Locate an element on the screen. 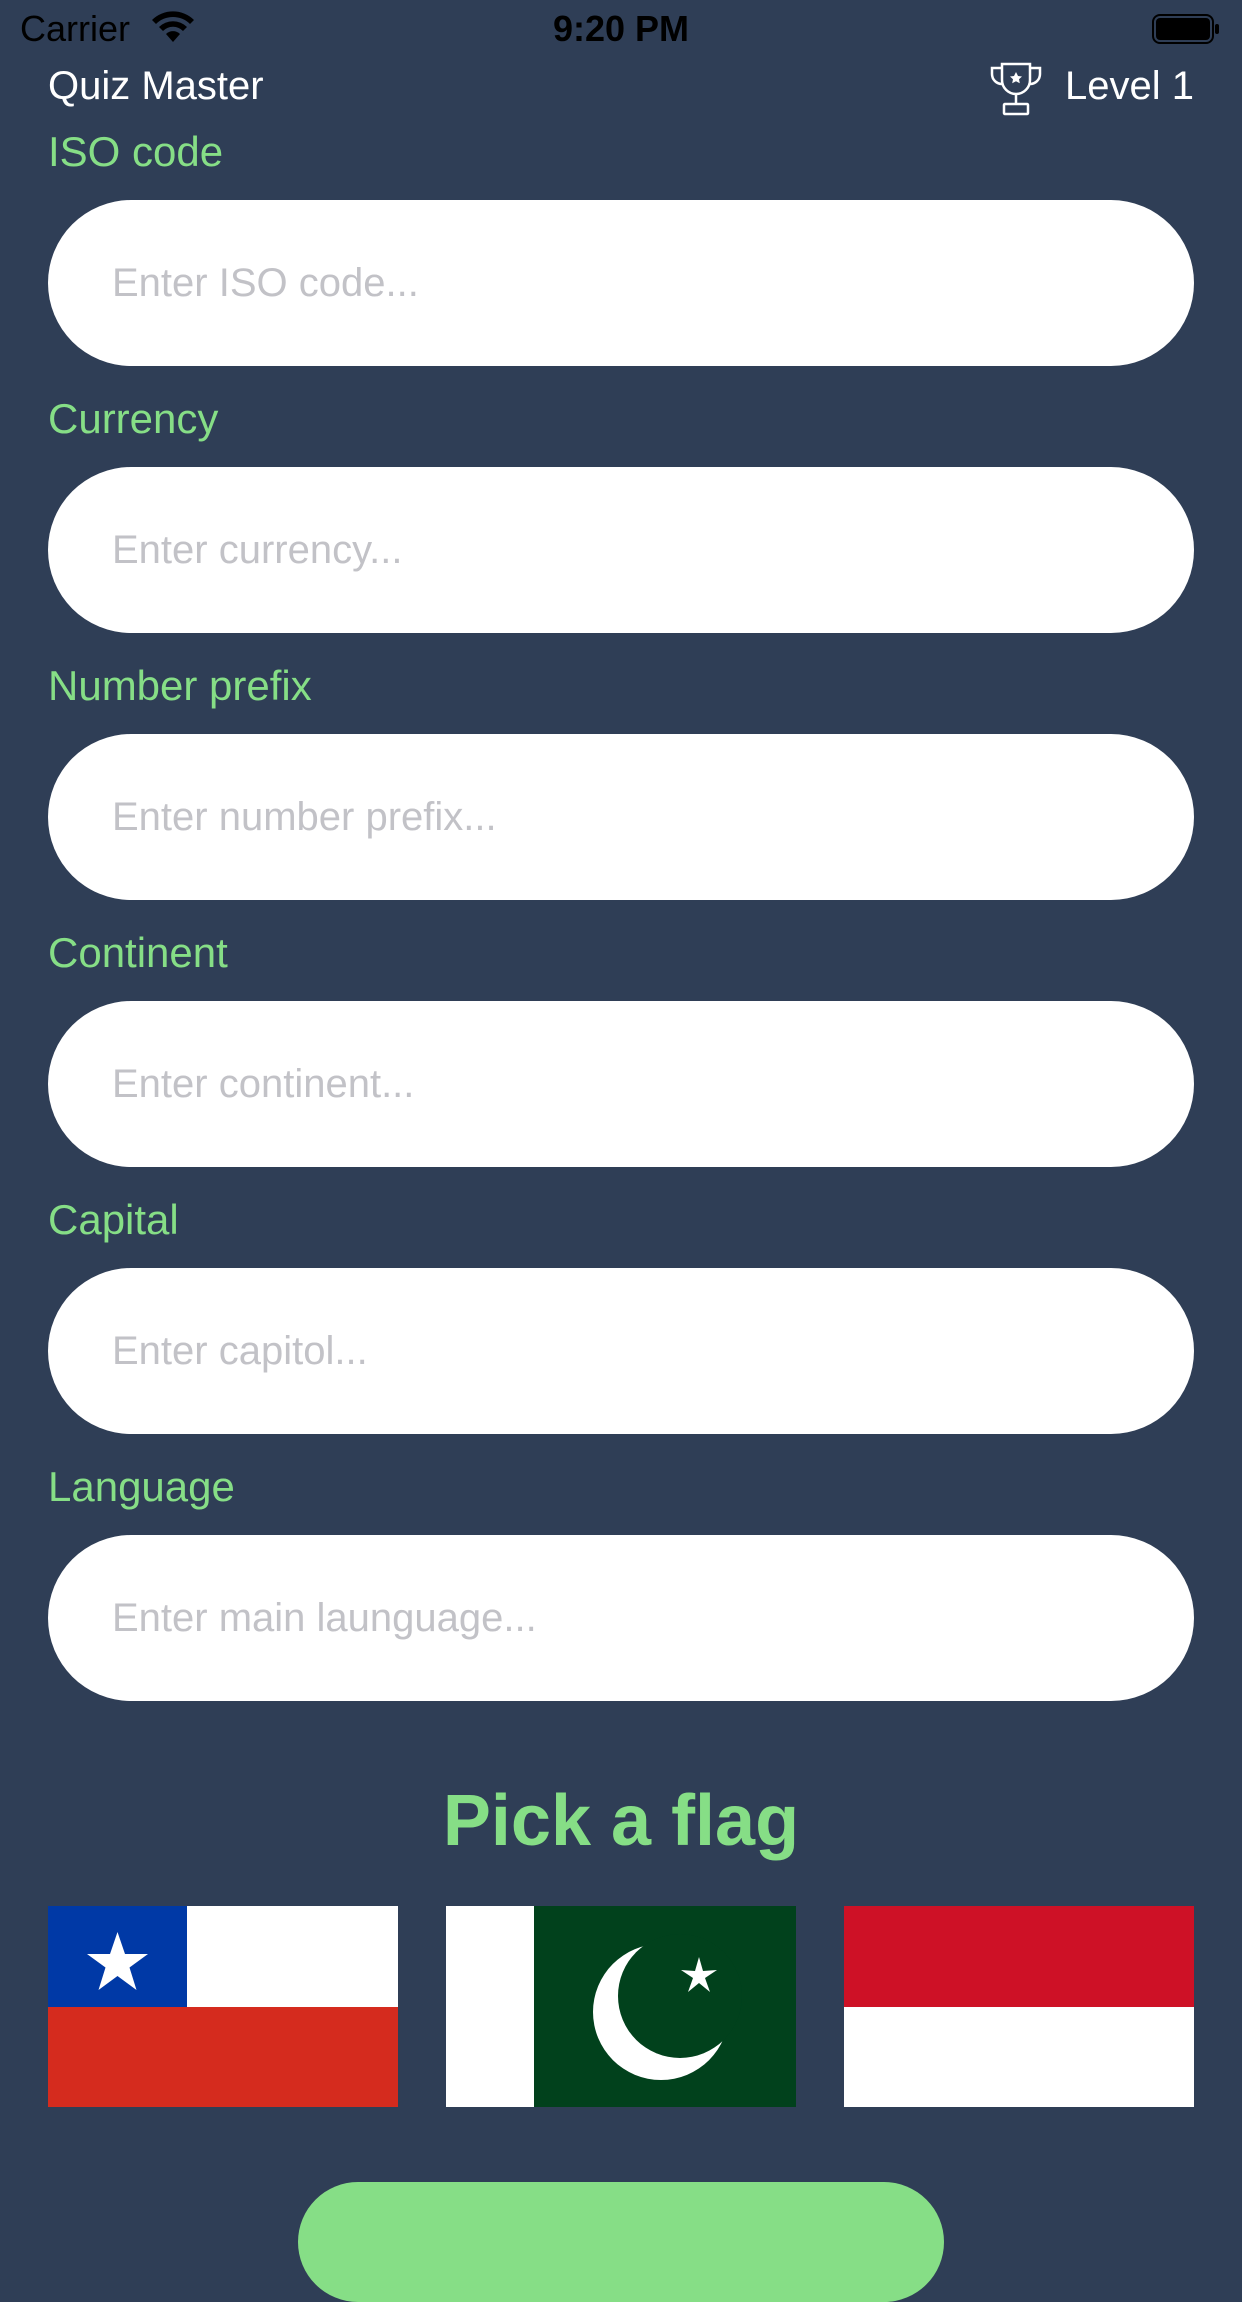 This screenshot has width=1242, height=2302. pakistan-flag-icon is located at coordinates (621, 2006).